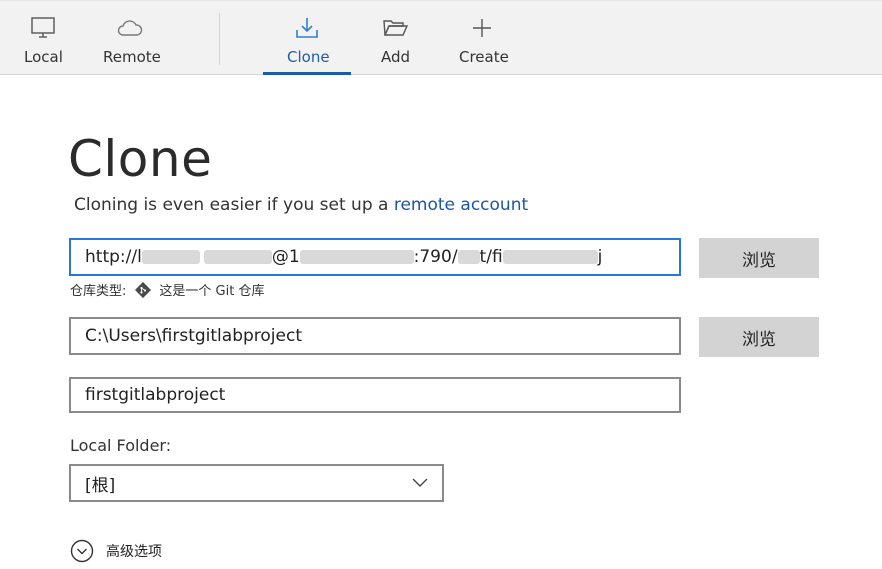  What do you see at coordinates (113, 257) in the screenshot?
I see `url-text-part: http://l` at bounding box center [113, 257].